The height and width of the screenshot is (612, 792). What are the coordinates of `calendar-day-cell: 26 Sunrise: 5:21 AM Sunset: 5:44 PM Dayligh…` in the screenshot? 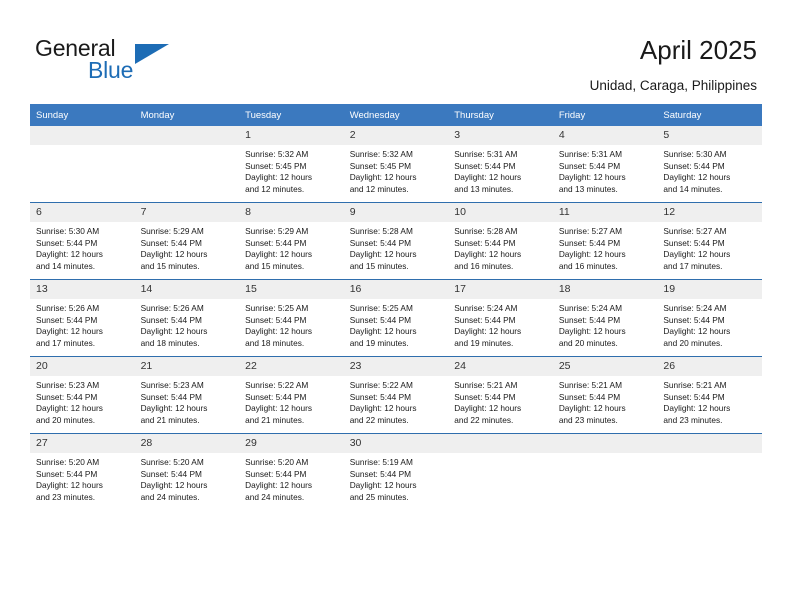 It's located at (709, 395).